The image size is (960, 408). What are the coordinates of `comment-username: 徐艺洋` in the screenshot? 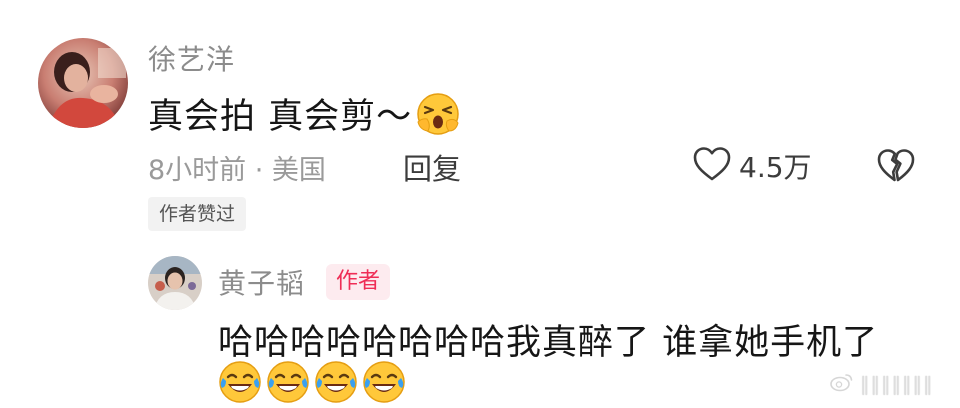 It's located at (191, 58).